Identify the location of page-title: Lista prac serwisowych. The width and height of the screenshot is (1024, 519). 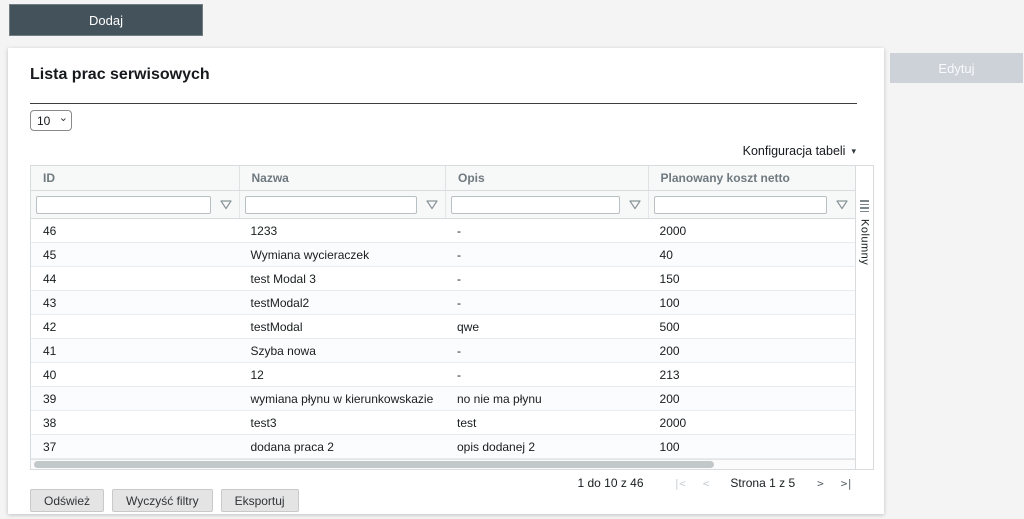
(120, 74).